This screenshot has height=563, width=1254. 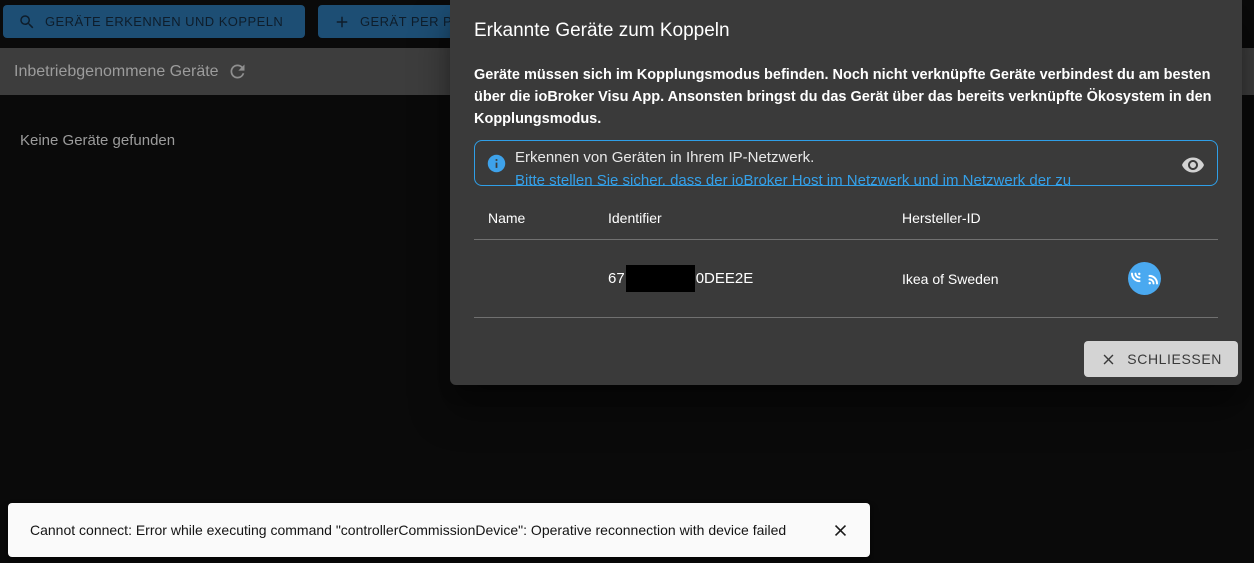 What do you see at coordinates (1174, 359) in the screenshot?
I see `close-button-label: SCHLIESSEN` at bounding box center [1174, 359].